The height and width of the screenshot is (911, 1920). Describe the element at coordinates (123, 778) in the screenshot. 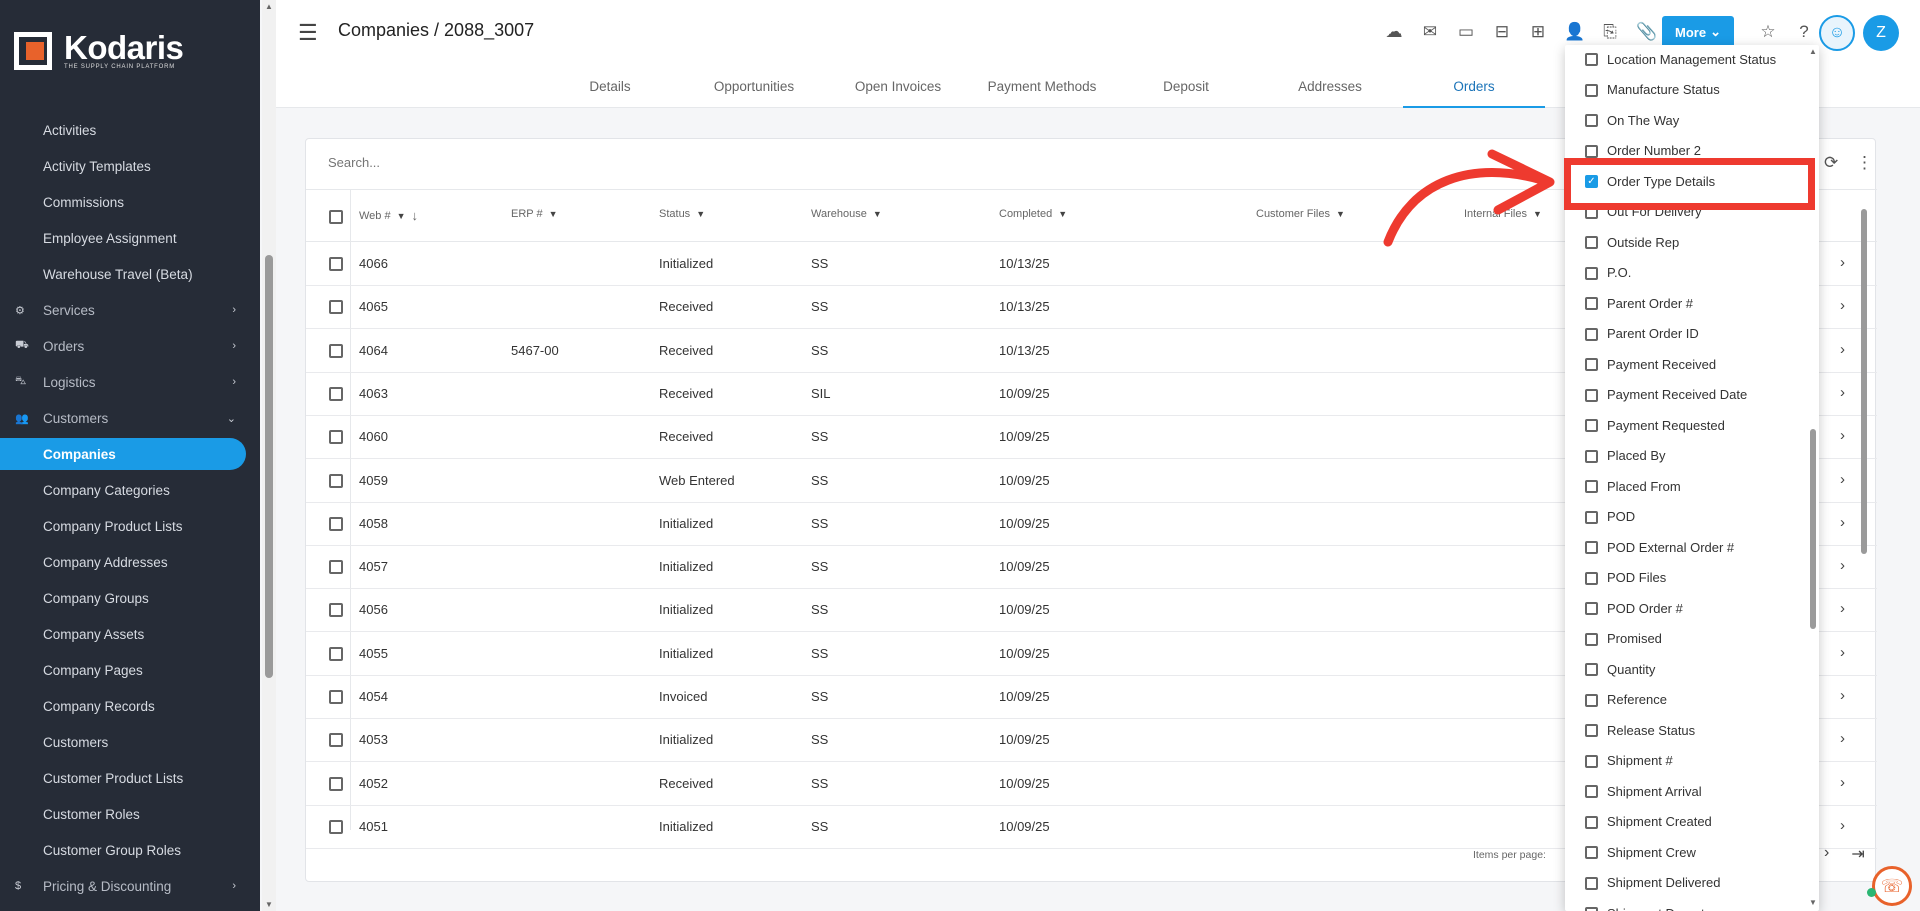

I see `sidebar-item-customer-product-lists: Customer Product Lists` at that location.